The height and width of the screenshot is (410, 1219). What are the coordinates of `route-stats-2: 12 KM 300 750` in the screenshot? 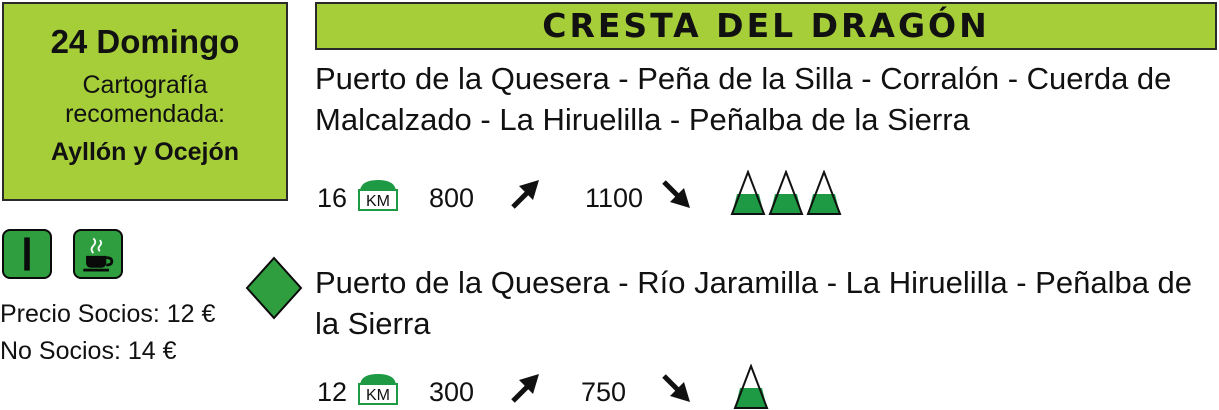 It's located at (585, 384).